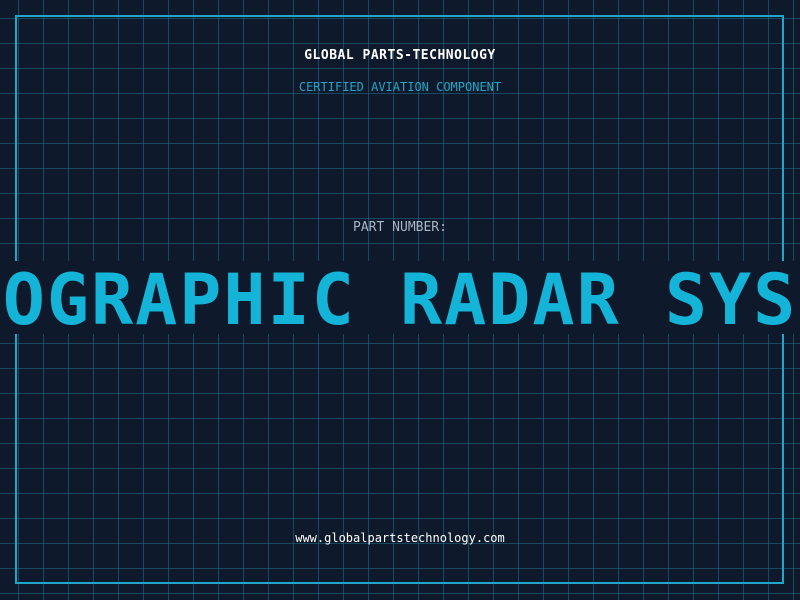 This screenshot has width=800, height=600. What do you see at coordinates (400, 87) in the screenshot?
I see `tagline: CERTIFIED AVIATION COMPONENT` at bounding box center [400, 87].